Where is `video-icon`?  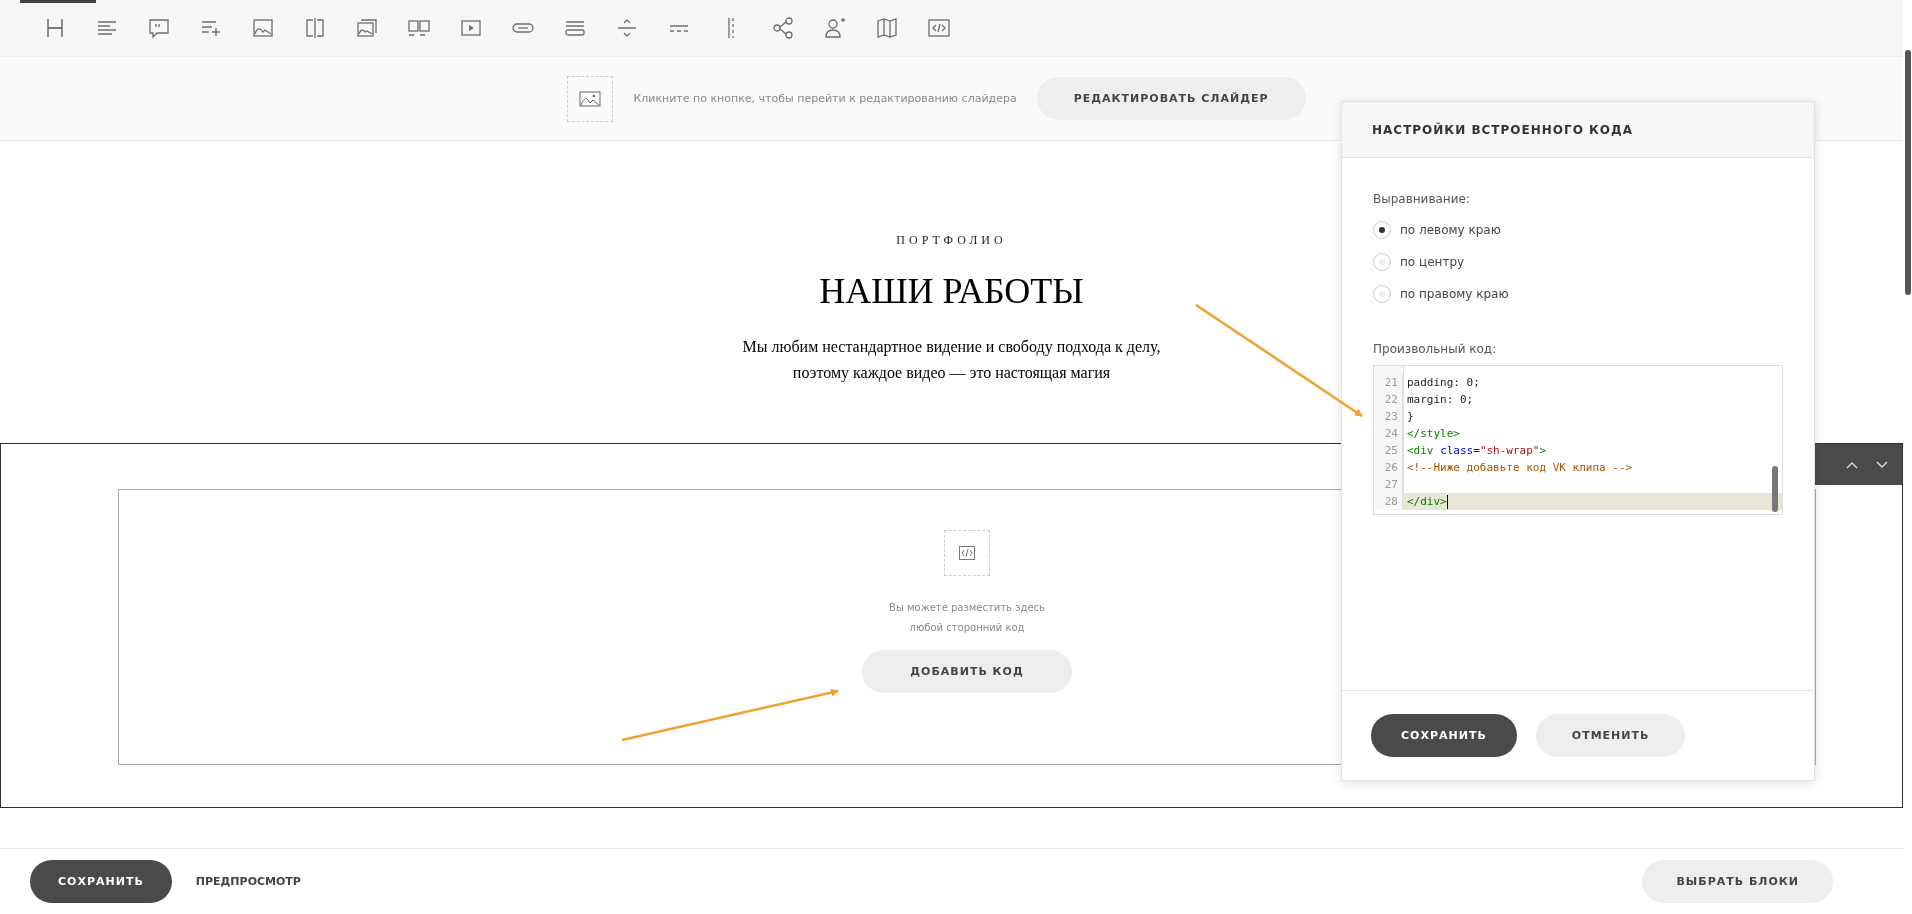 video-icon is located at coordinates (471, 28).